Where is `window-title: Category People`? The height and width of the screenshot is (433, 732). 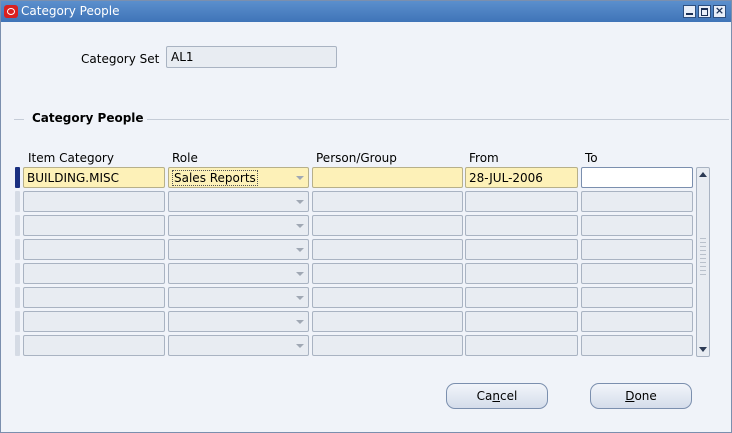
window-title: Category People is located at coordinates (70, 11).